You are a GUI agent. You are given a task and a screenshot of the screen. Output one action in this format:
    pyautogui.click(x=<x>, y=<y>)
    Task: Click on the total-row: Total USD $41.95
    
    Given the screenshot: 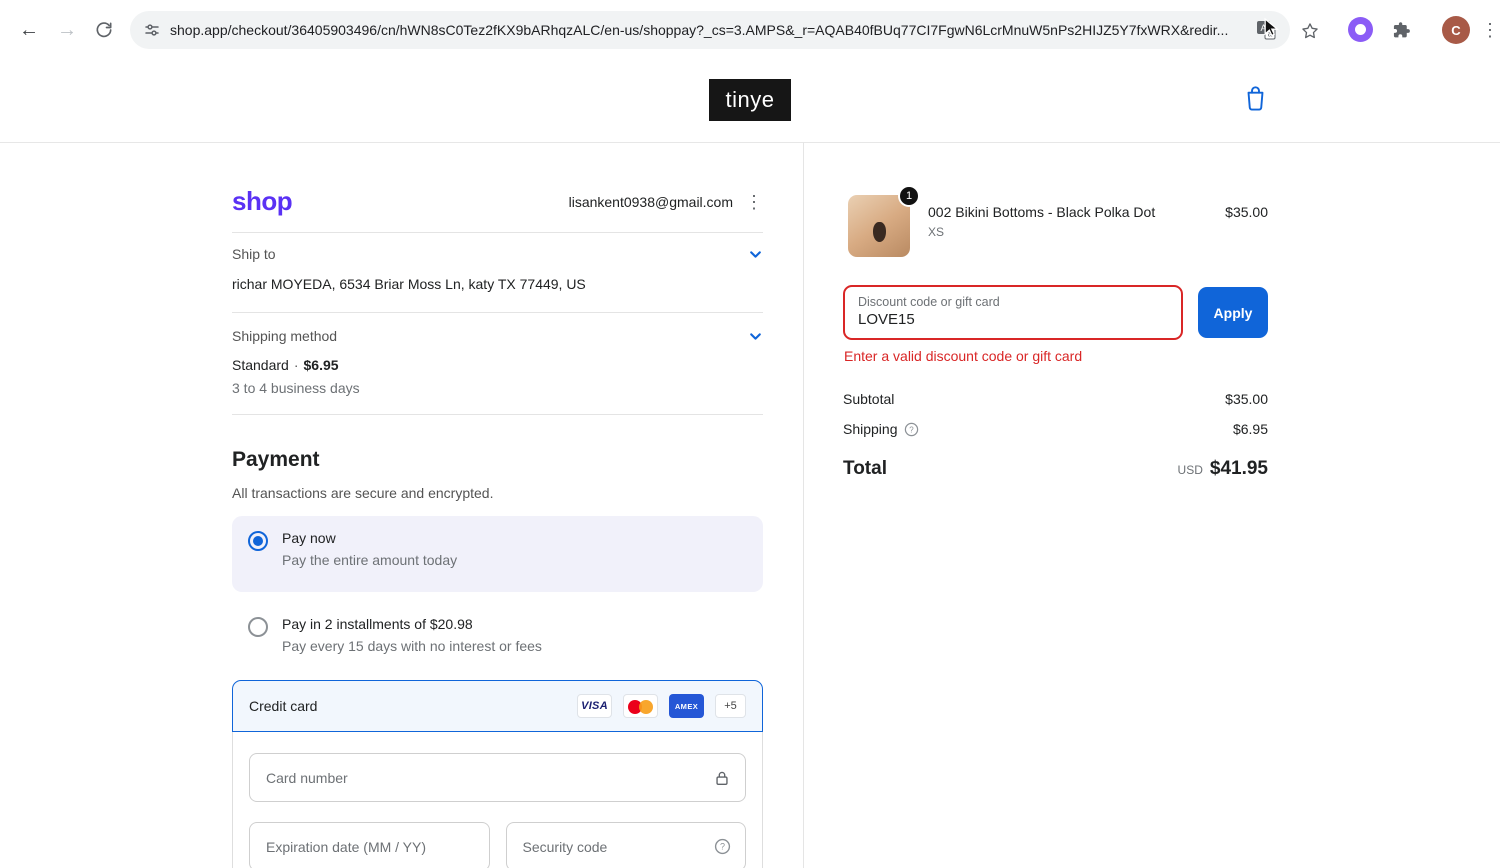 What is the action you would take?
    pyautogui.click(x=1055, y=469)
    